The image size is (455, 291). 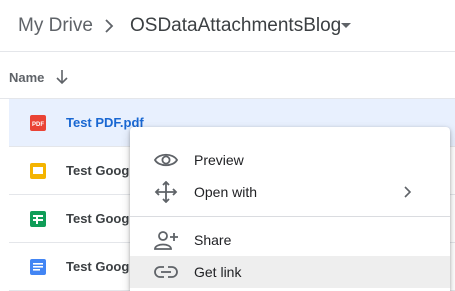 What do you see at coordinates (166, 272) in the screenshot?
I see `link-icon` at bounding box center [166, 272].